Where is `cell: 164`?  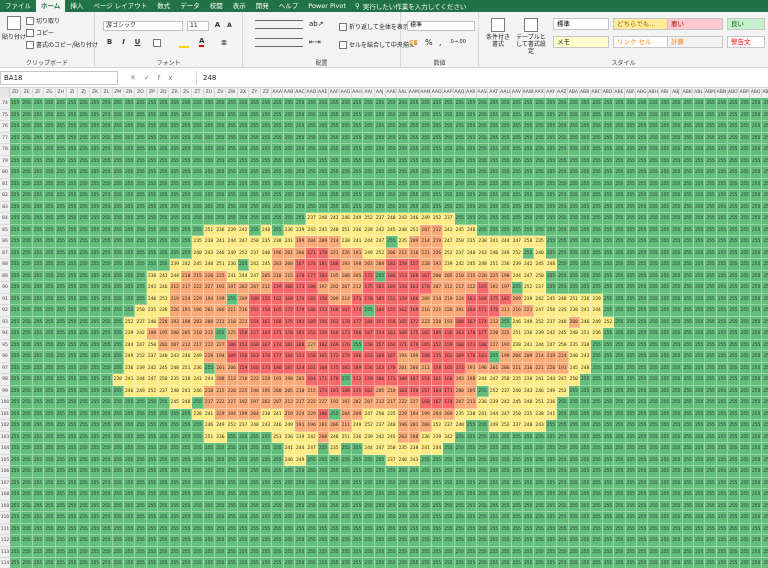
cell: 164 is located at coordinates (266, 334).